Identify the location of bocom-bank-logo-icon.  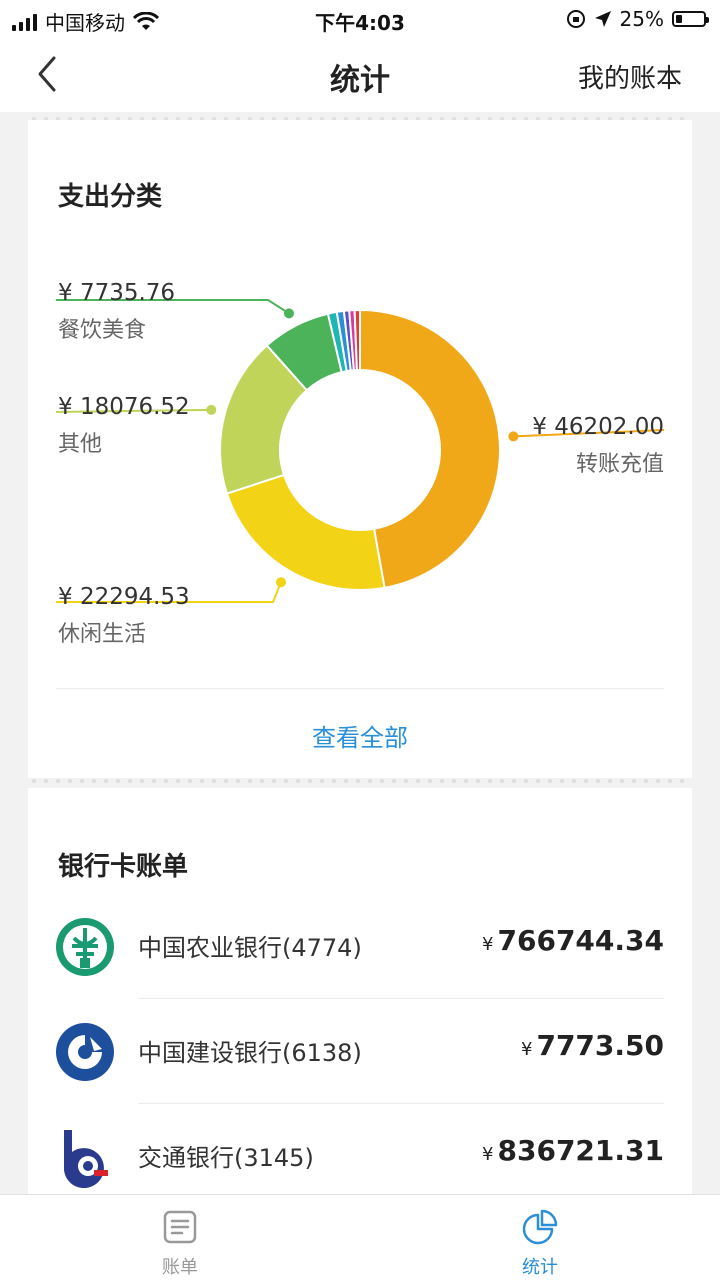
(86, 1159).